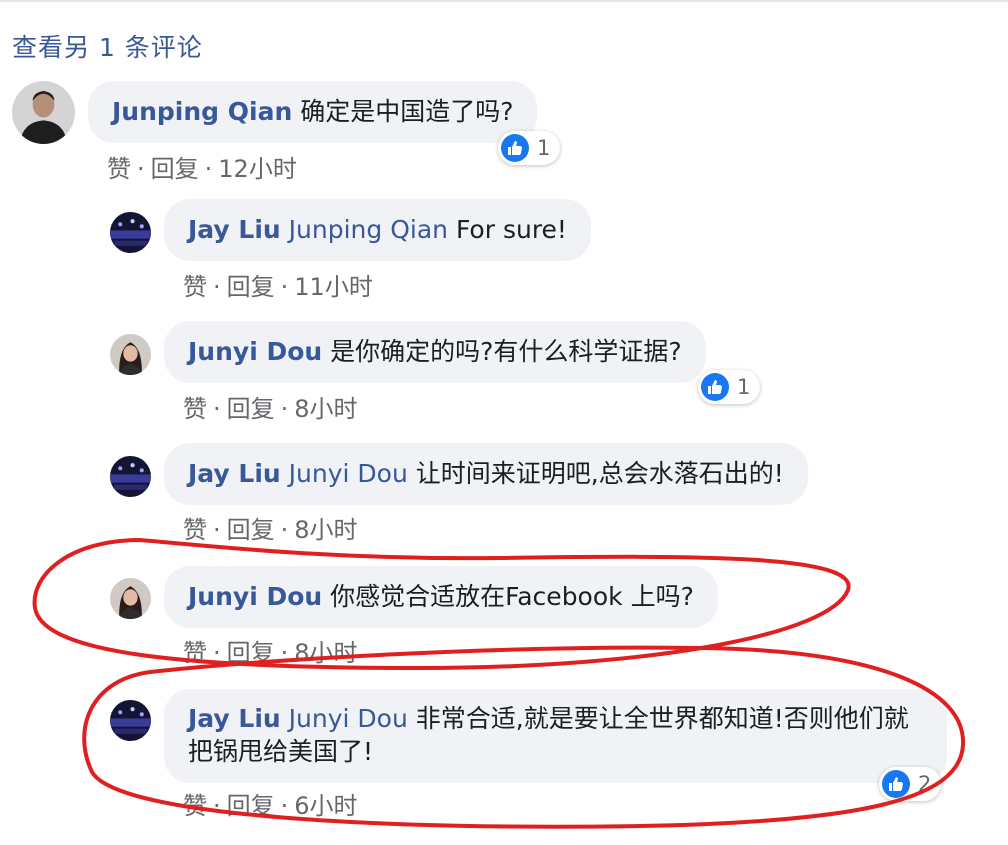 This screenshot has height=845, width=1008. I want to click on comment-text: For sure!, so click(511, 229).